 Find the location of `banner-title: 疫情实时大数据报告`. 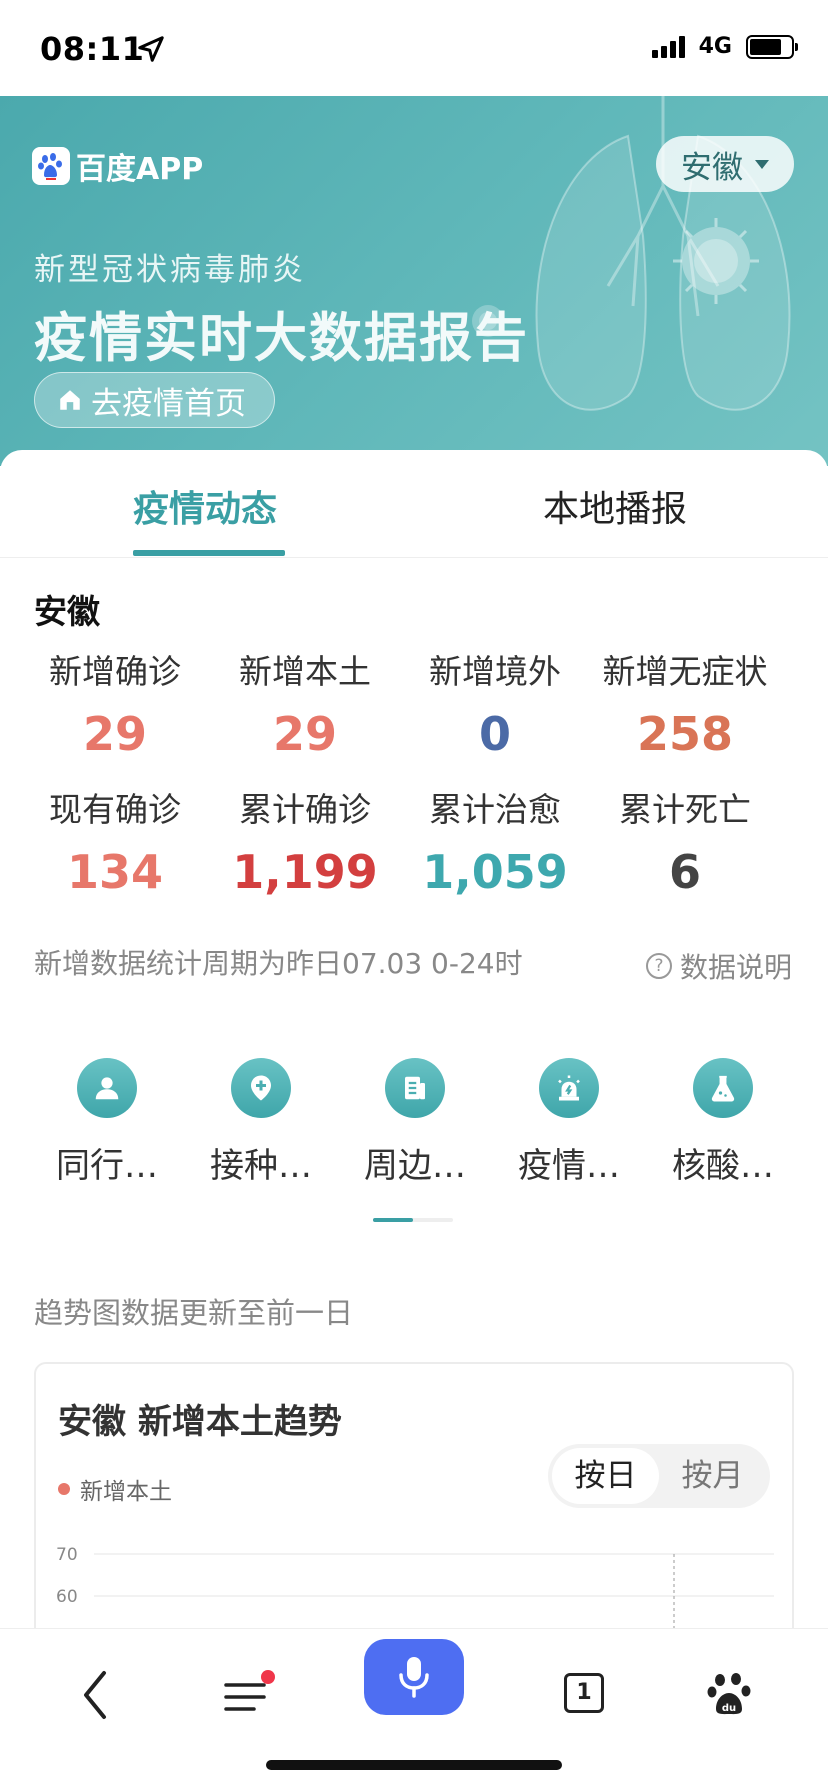

banner-title: 疫情实时大数据报告 is located at coordinates (281, 338).